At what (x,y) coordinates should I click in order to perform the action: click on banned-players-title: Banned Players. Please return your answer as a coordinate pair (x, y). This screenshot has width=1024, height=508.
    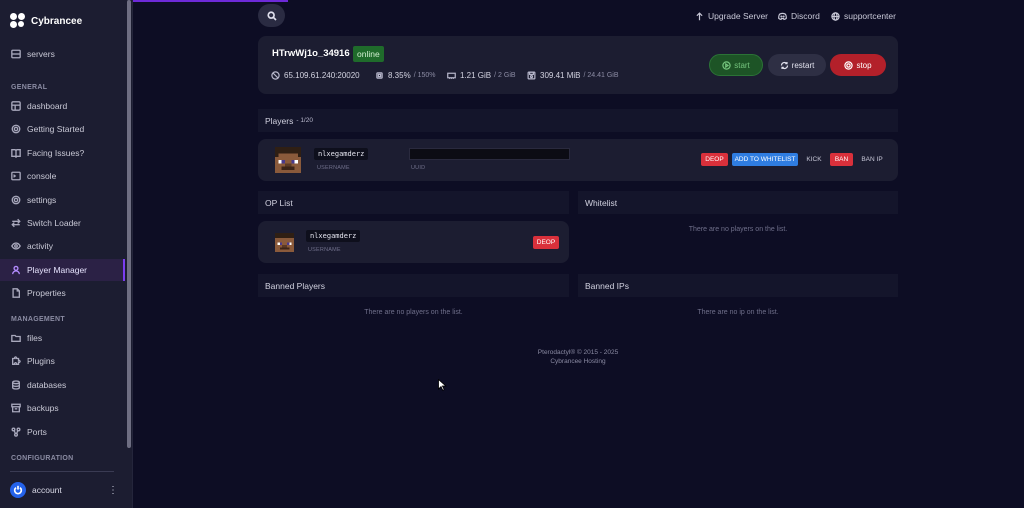
    Looking at the image, I should click on (295, 285).